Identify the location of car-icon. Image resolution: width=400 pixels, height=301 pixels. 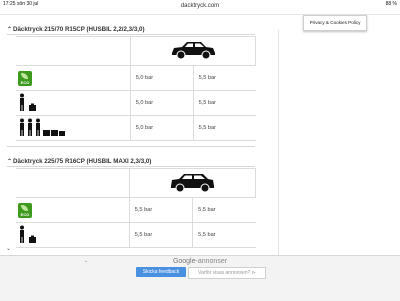
(193, 51).